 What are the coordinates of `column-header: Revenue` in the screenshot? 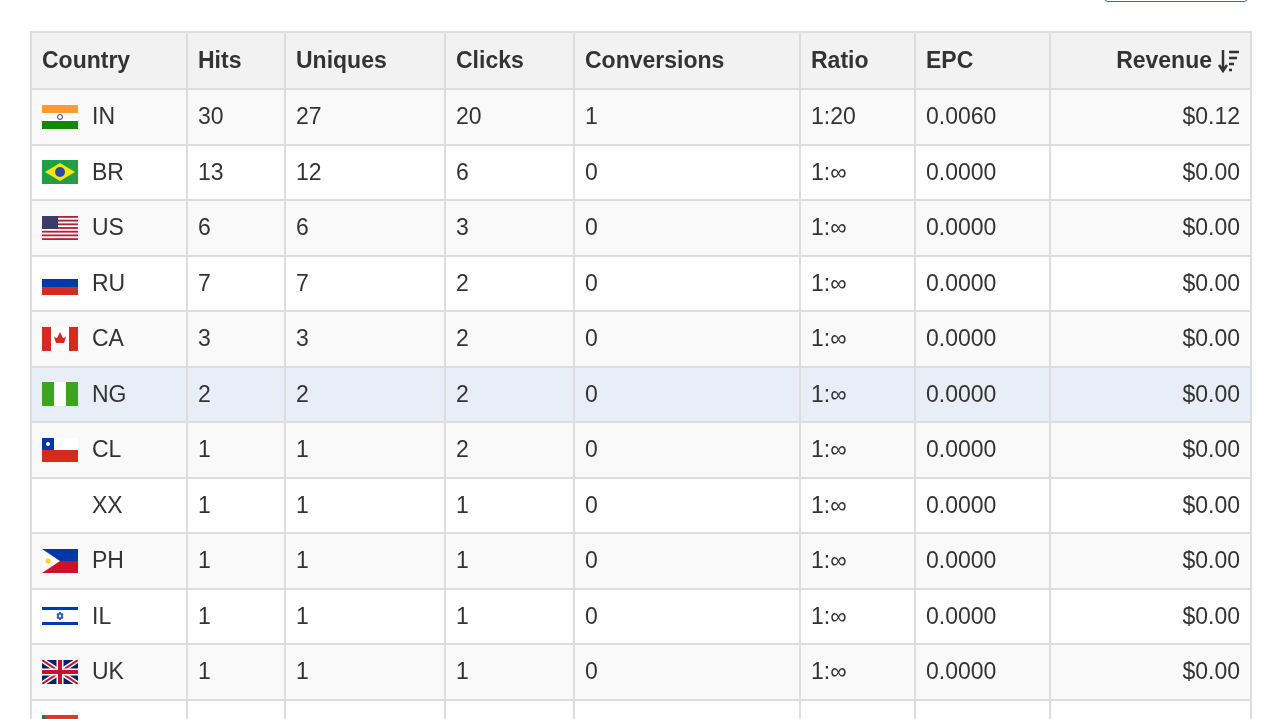 It's located at (1151, 61).